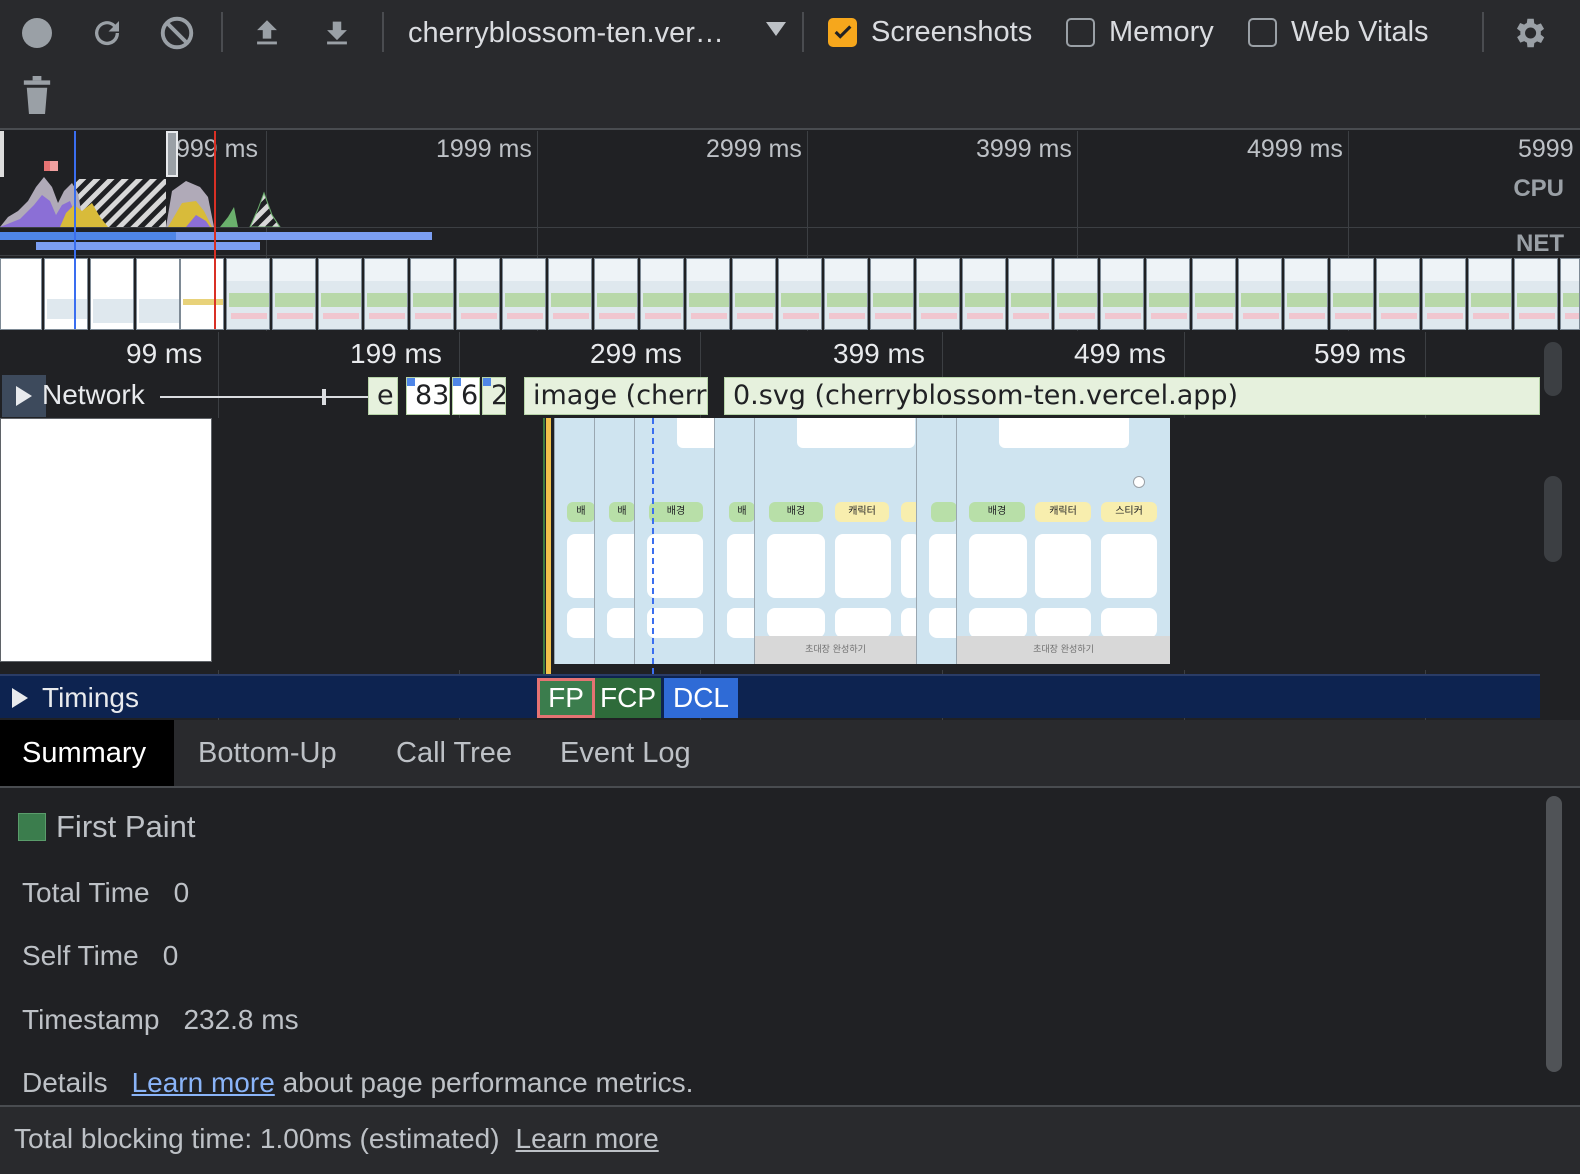  I want to click on screenshot-preview: 배경 캐릭터 스티커 초대장 완성하기, so click(1063, 541).